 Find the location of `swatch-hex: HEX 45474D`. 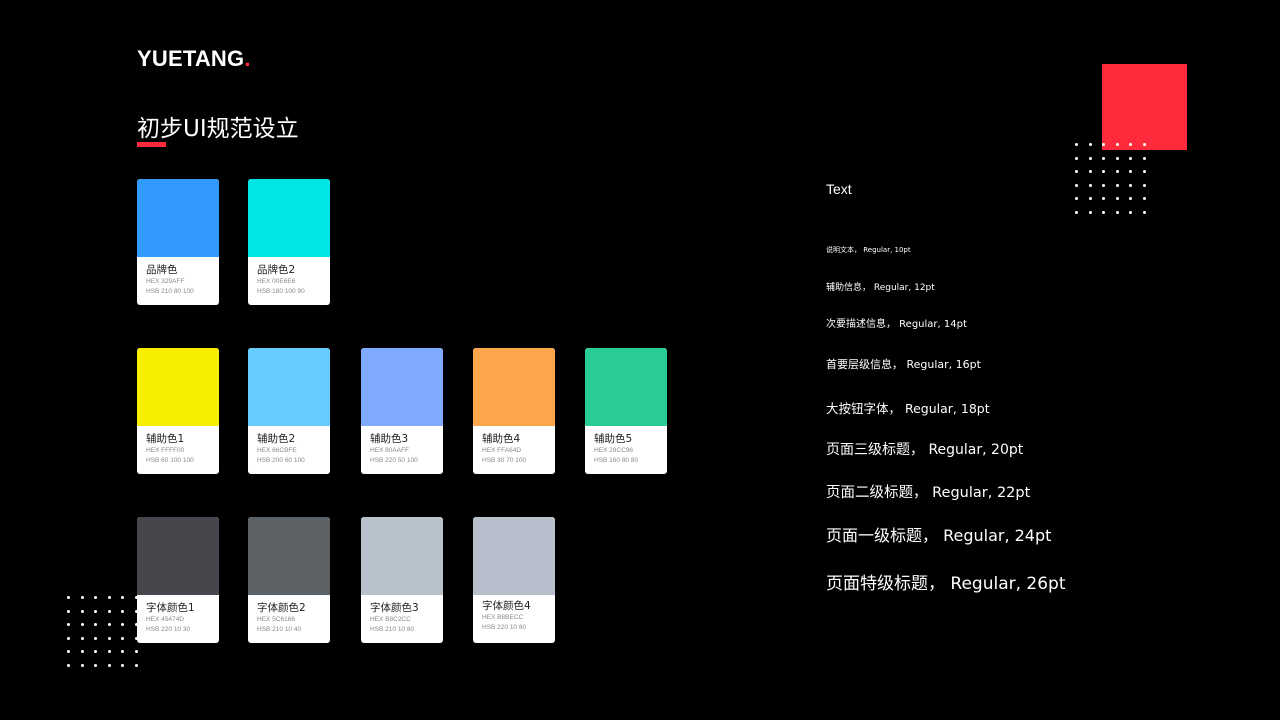

swatch-hex: HEX 45474D is located at coordinates (165, 619).